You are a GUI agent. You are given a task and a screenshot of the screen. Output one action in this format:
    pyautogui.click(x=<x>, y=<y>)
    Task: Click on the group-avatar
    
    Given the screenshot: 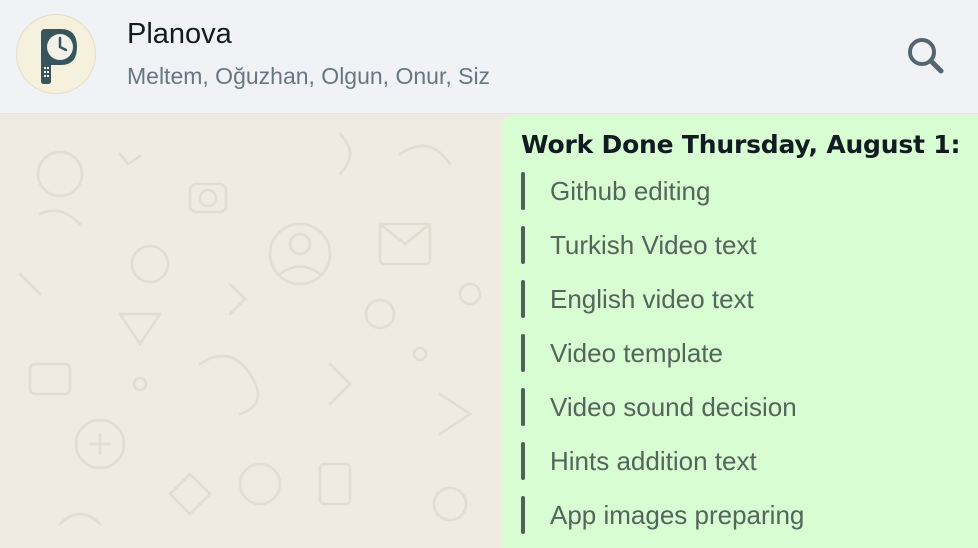 What is the action you would take?
    pyautogui.click(x=56, y=54)
    